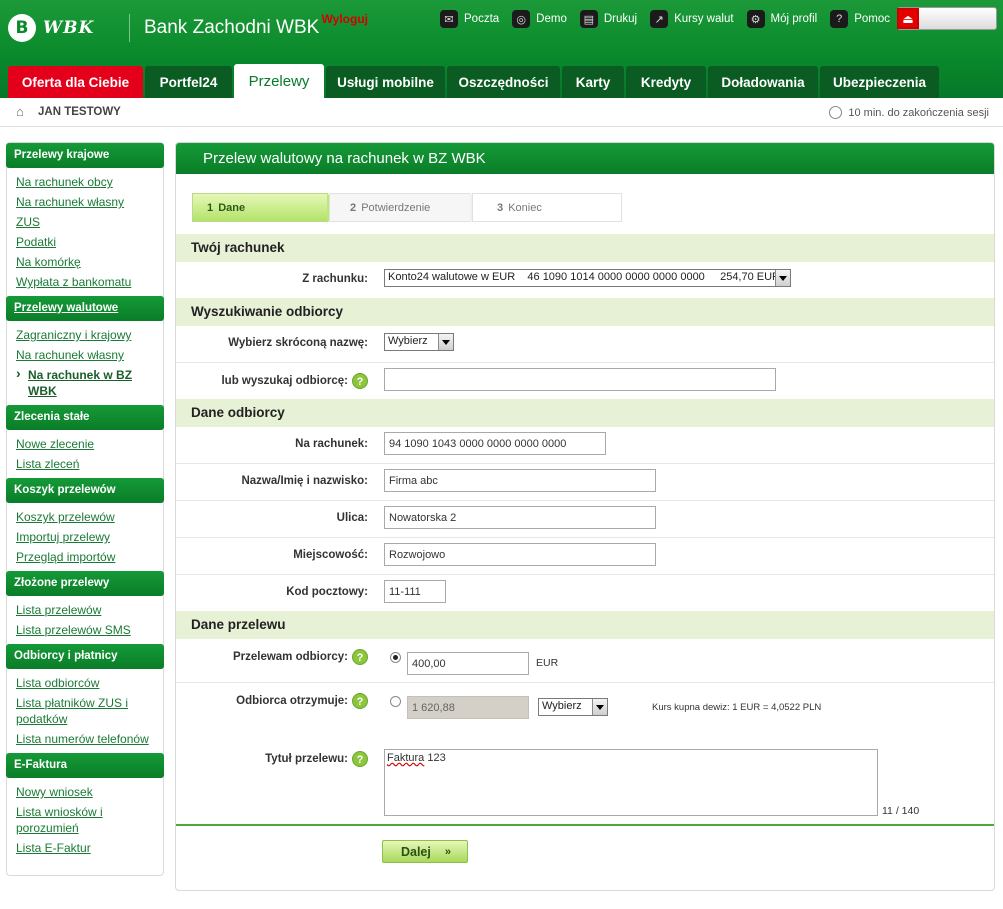 This screenshot has width=1003, height=909. I want to click on next-button: Dalej », so click(425, 851).